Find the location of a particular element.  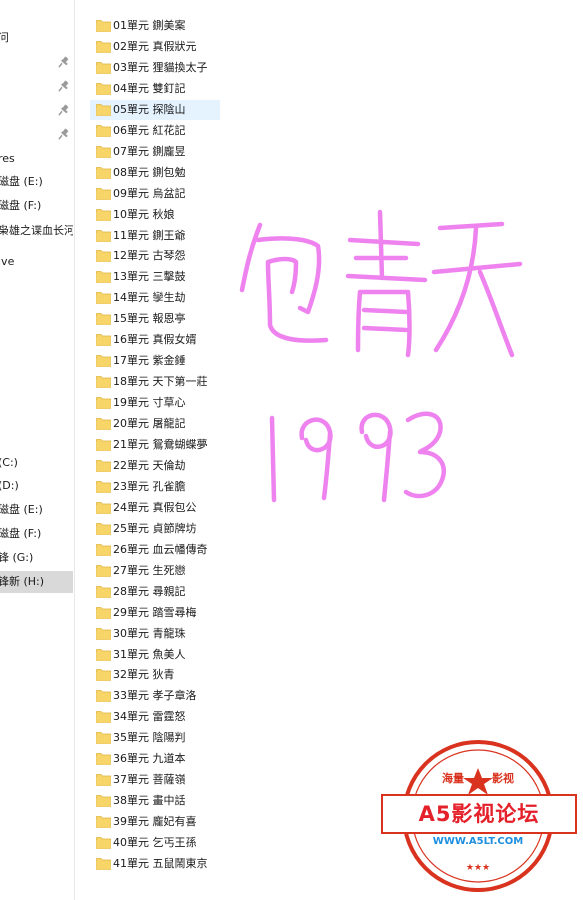

folder-item: 35單元 陰陽判 is located at coordinates (155, 738).